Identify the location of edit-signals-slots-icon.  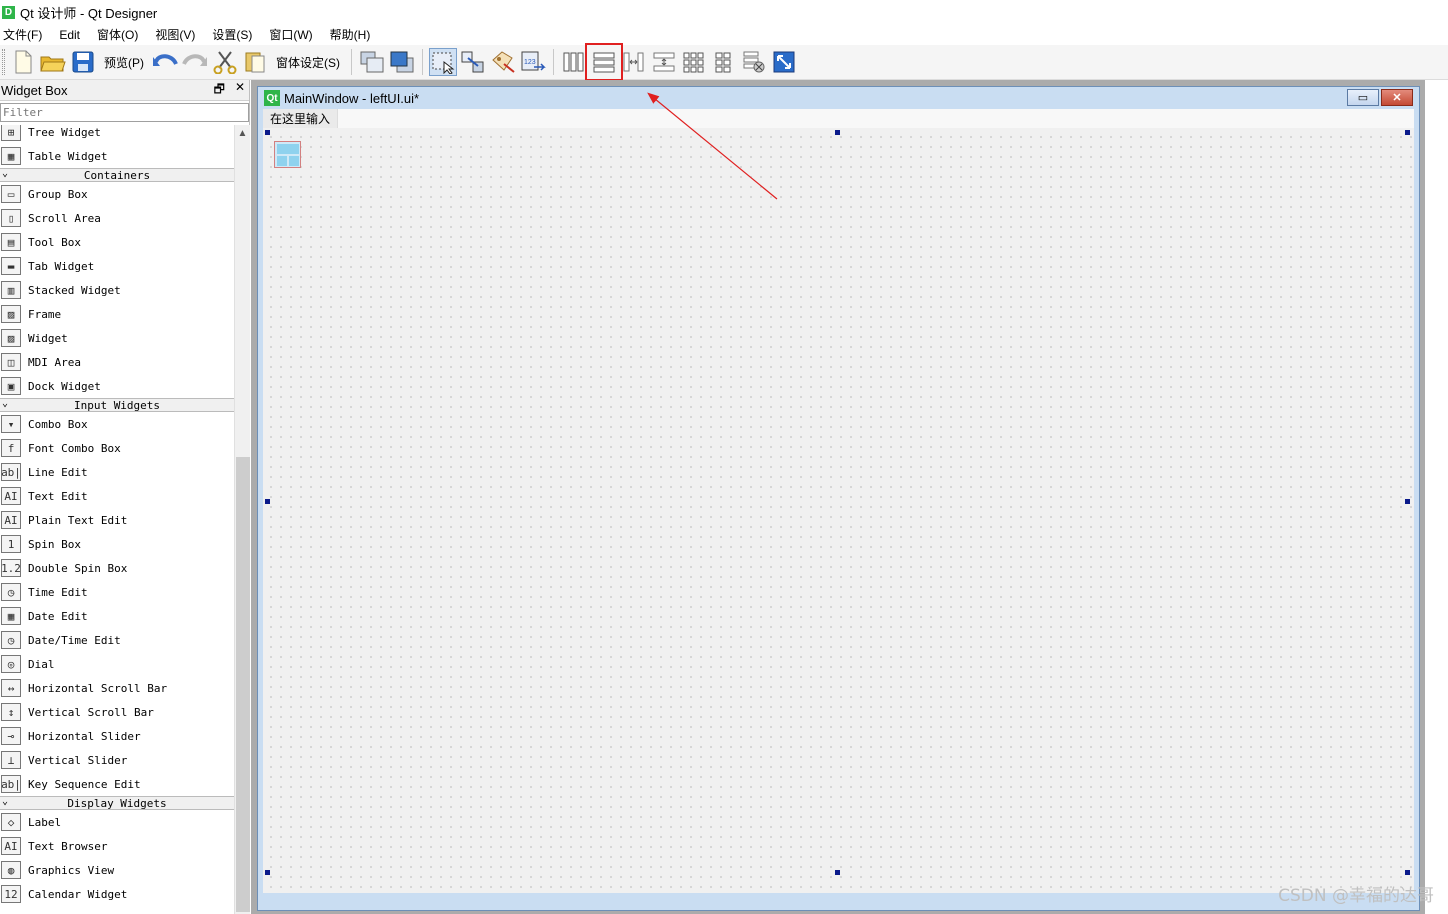
(473, 62).